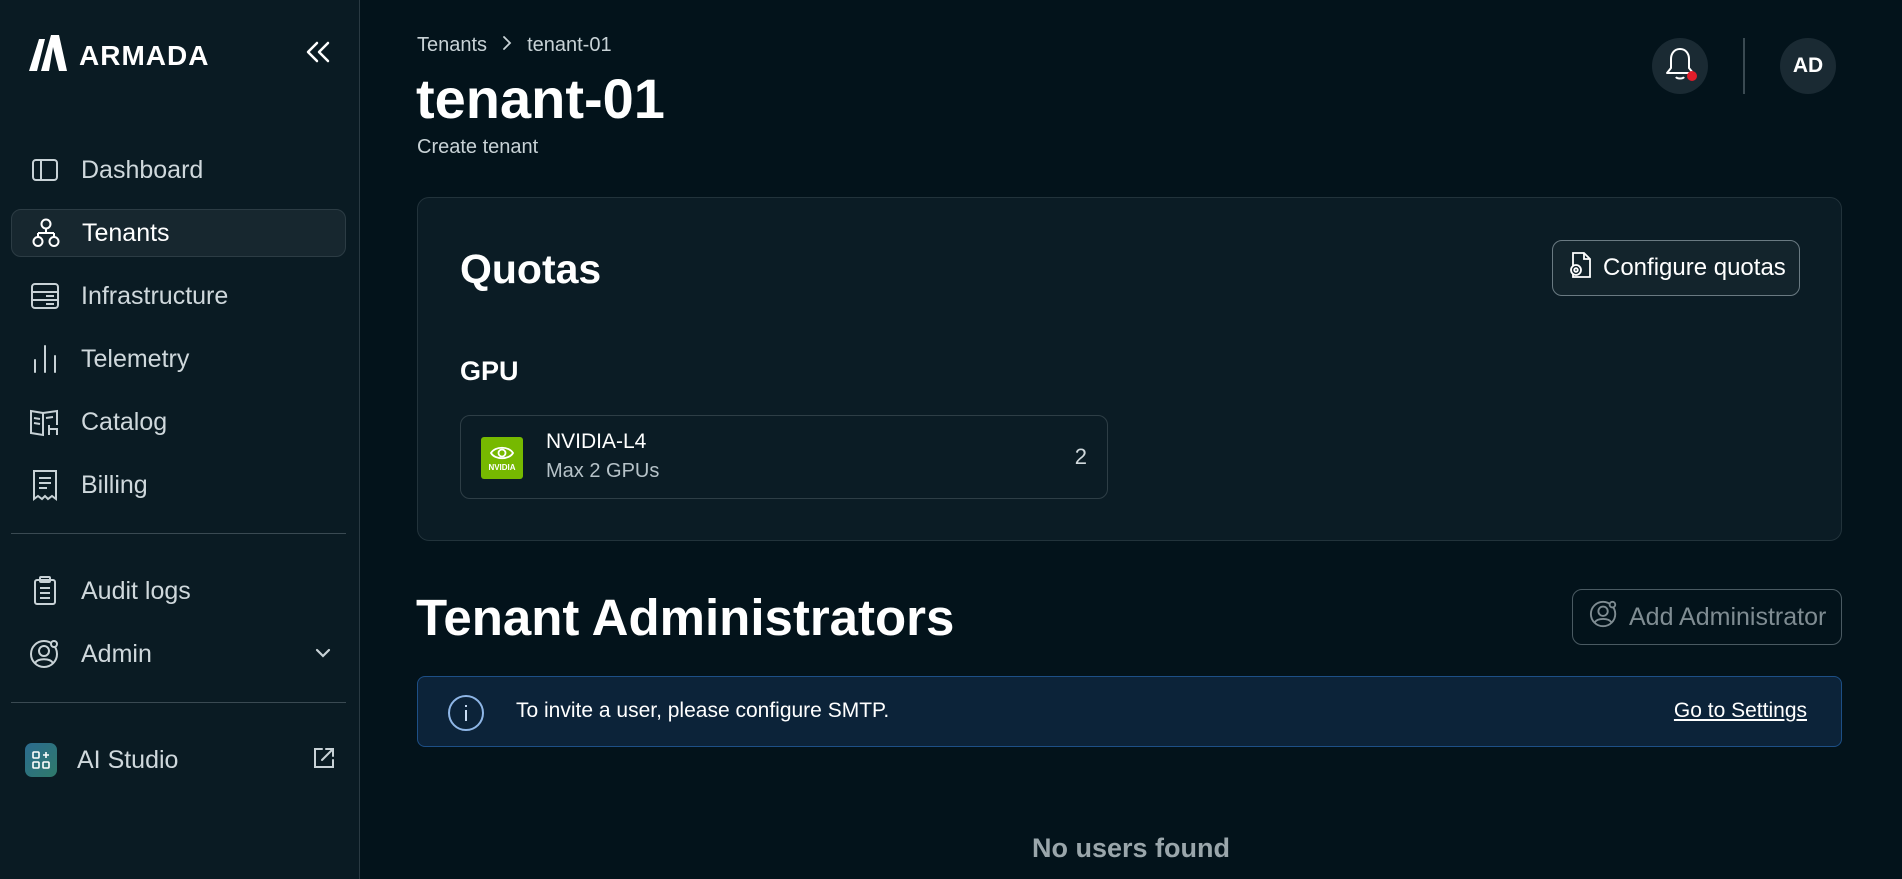 Image resolution: width=1902 pixels, height=879 pixels. I want to click on empty-state-text: No users found, so click(1131, 848).